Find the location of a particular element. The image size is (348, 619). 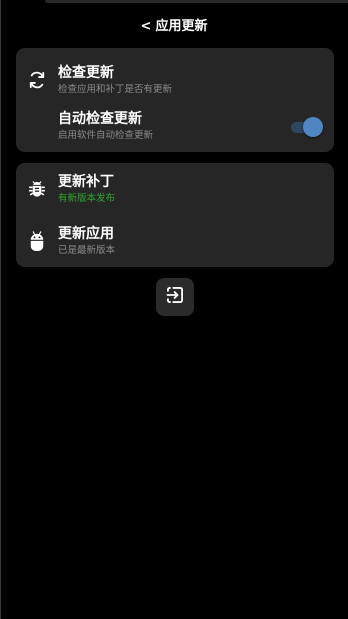

check-update-row: 检查更新 检查应用和补丁是否有更新 is located at coordinates (175, 80).